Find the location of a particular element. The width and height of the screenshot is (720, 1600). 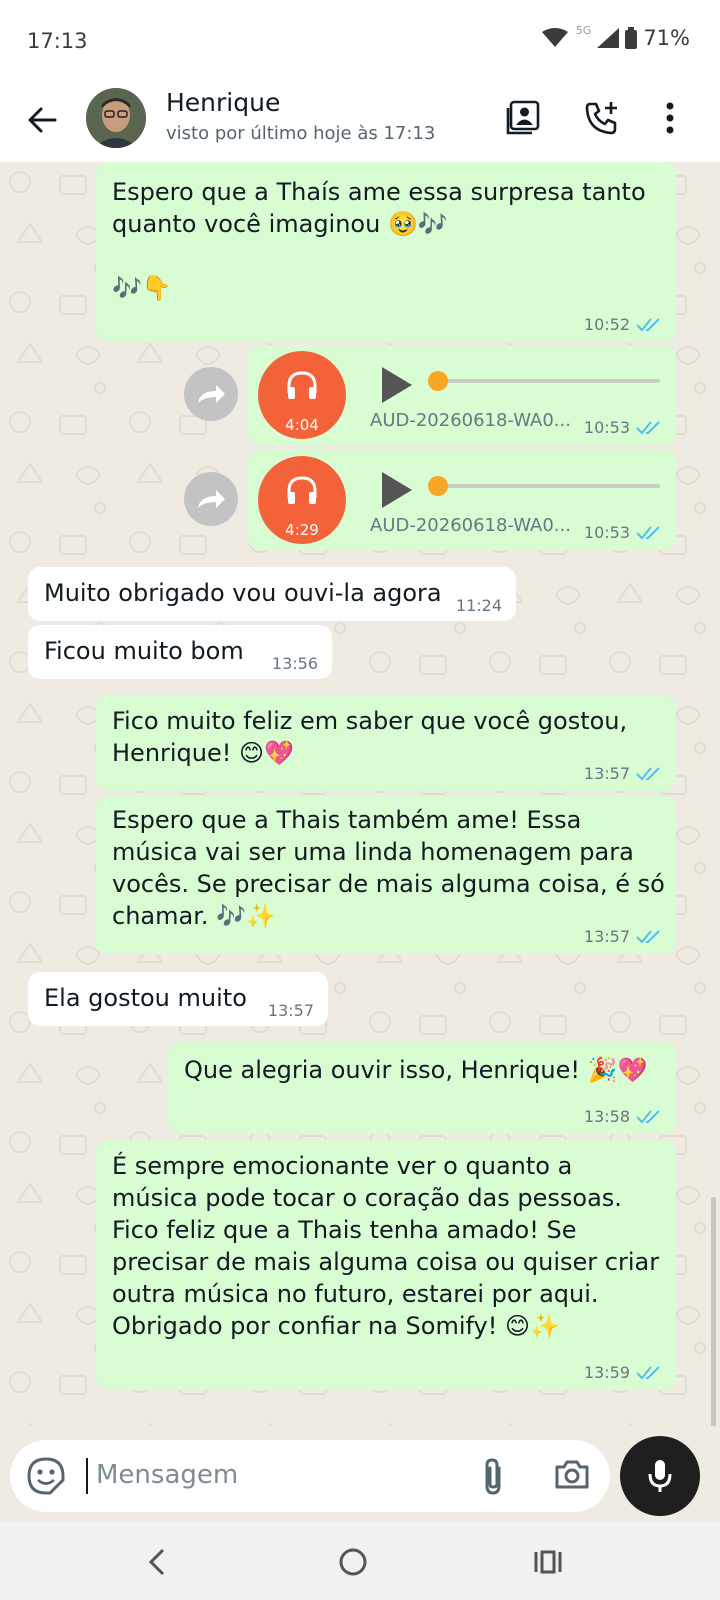

message-input-box: Mensagem is located at coordinates (310, 1476).